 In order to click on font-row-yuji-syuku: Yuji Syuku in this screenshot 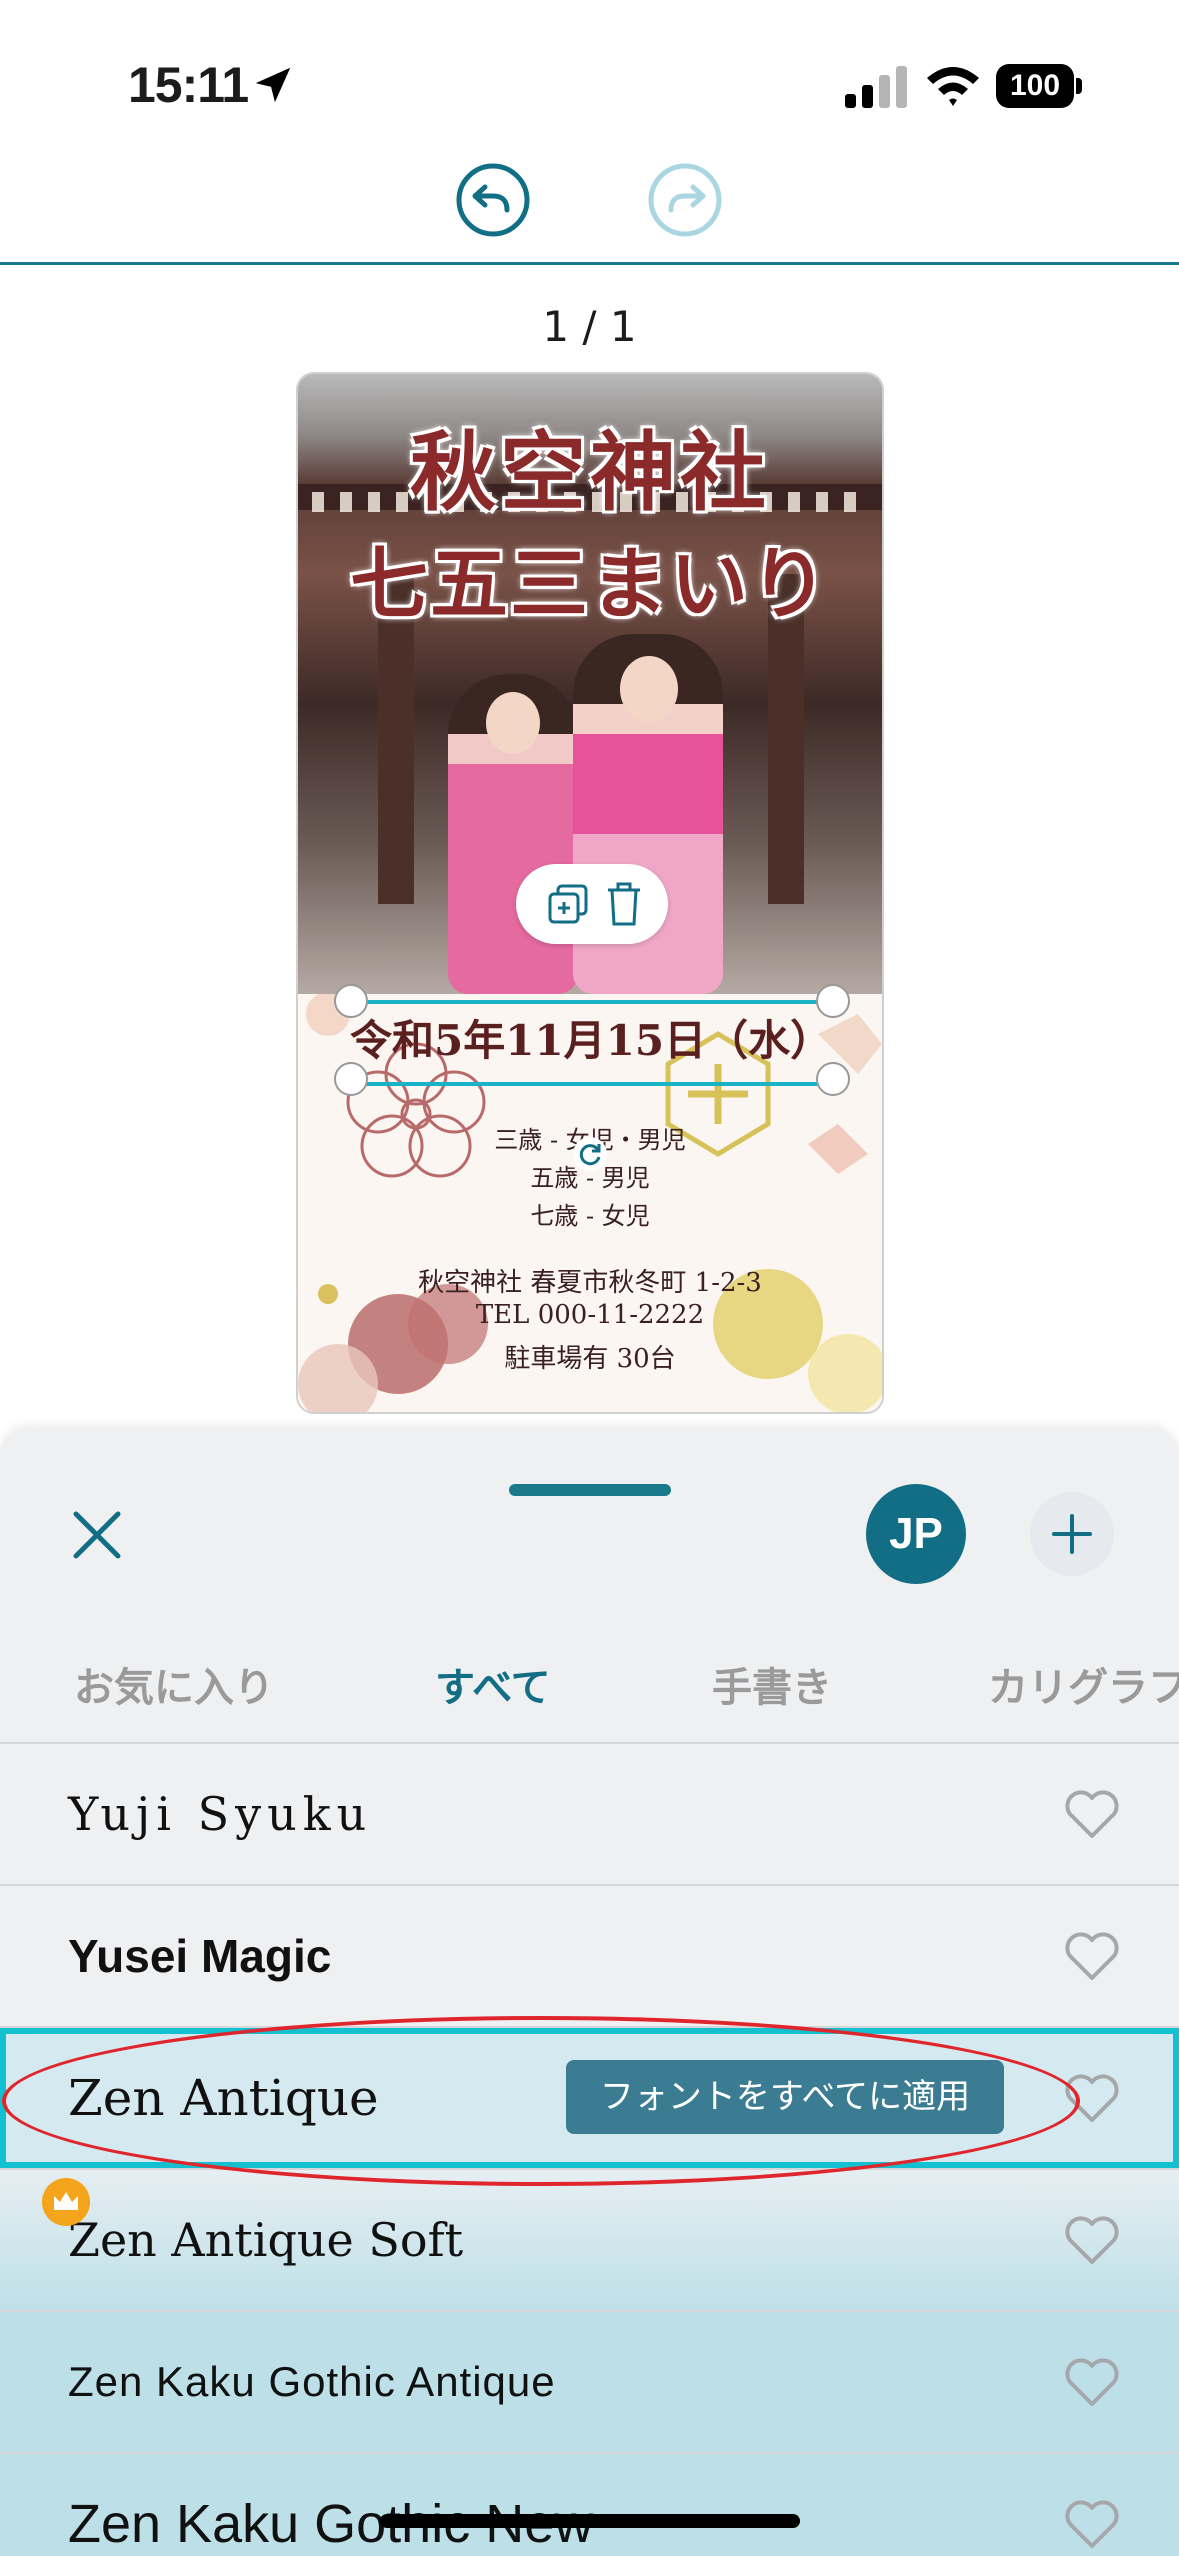, I will do `click(589, 1813)`.